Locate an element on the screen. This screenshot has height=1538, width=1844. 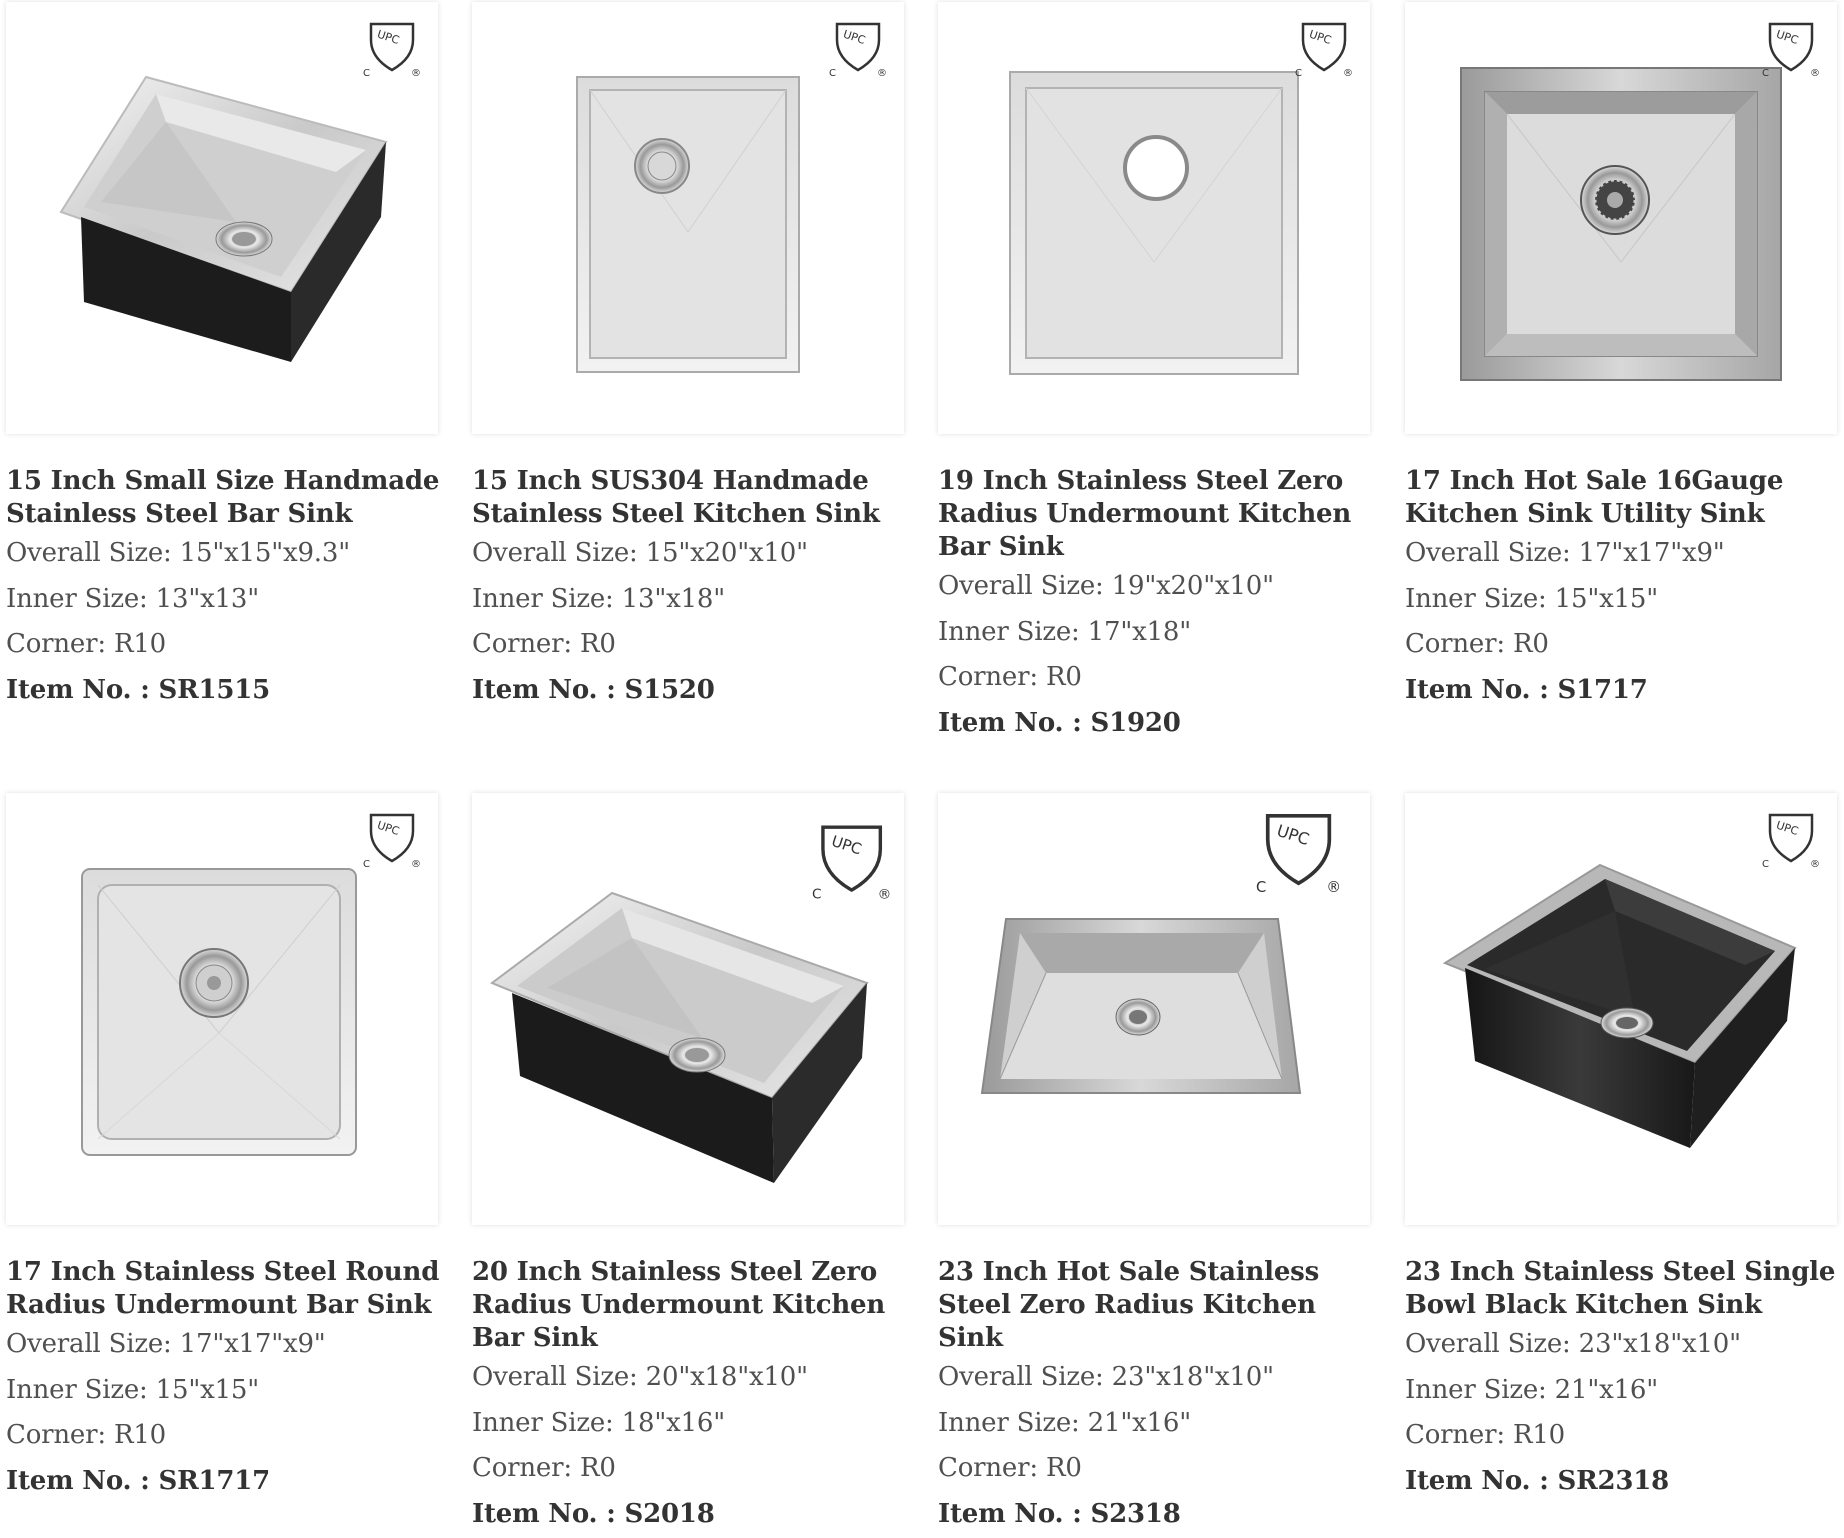
item-number-value: S2318 is located at coordinates (1135, 1513).